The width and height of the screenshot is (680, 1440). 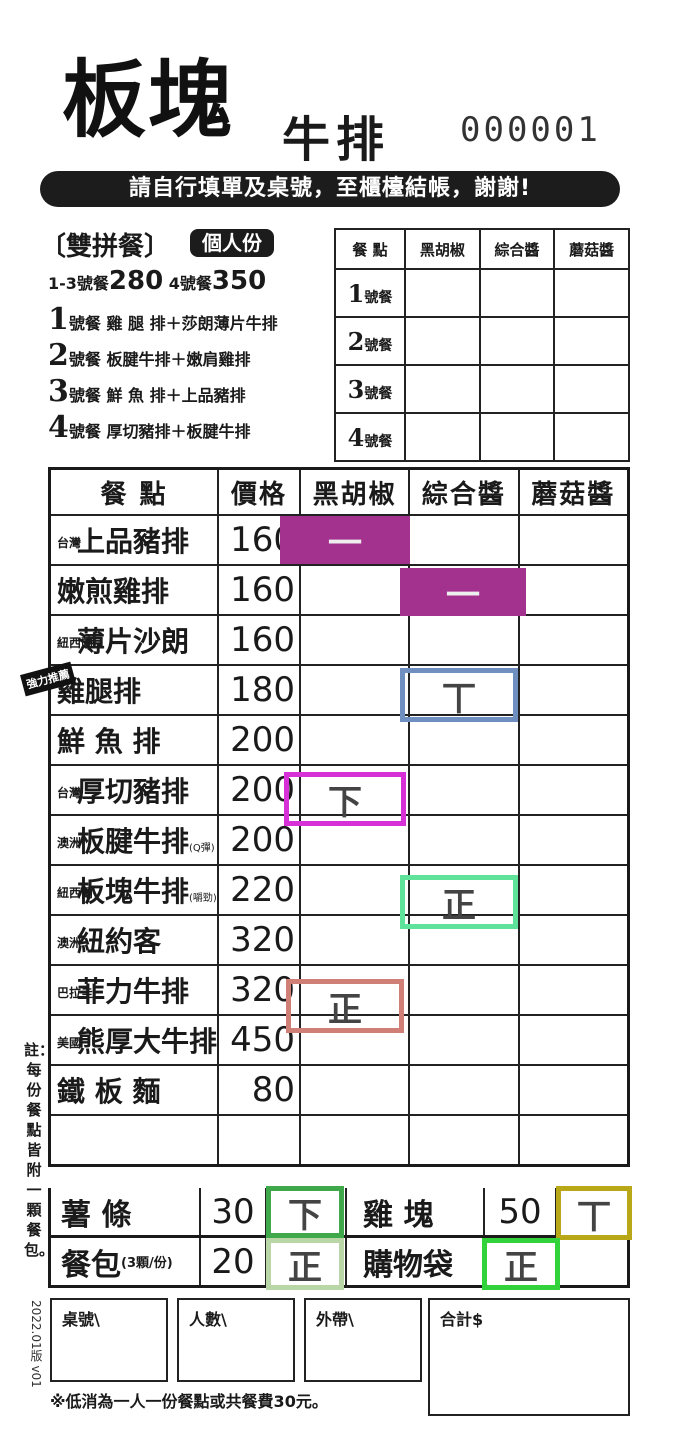 I want to click on menu-row: 雞腿排 180, so click(x=339, y=690).